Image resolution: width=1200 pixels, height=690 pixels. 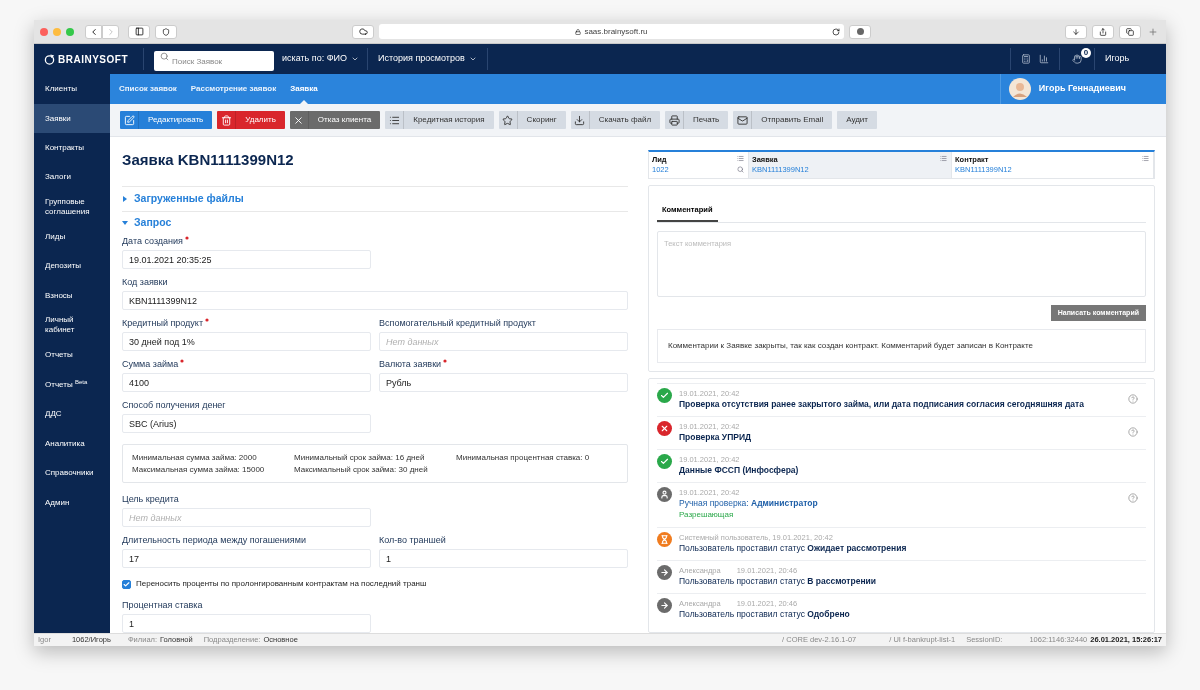 What do you see at coordinates (72, 295) in the screenshot?
I see `sidebar-item: Взносы` at bounding box center [72, 295].